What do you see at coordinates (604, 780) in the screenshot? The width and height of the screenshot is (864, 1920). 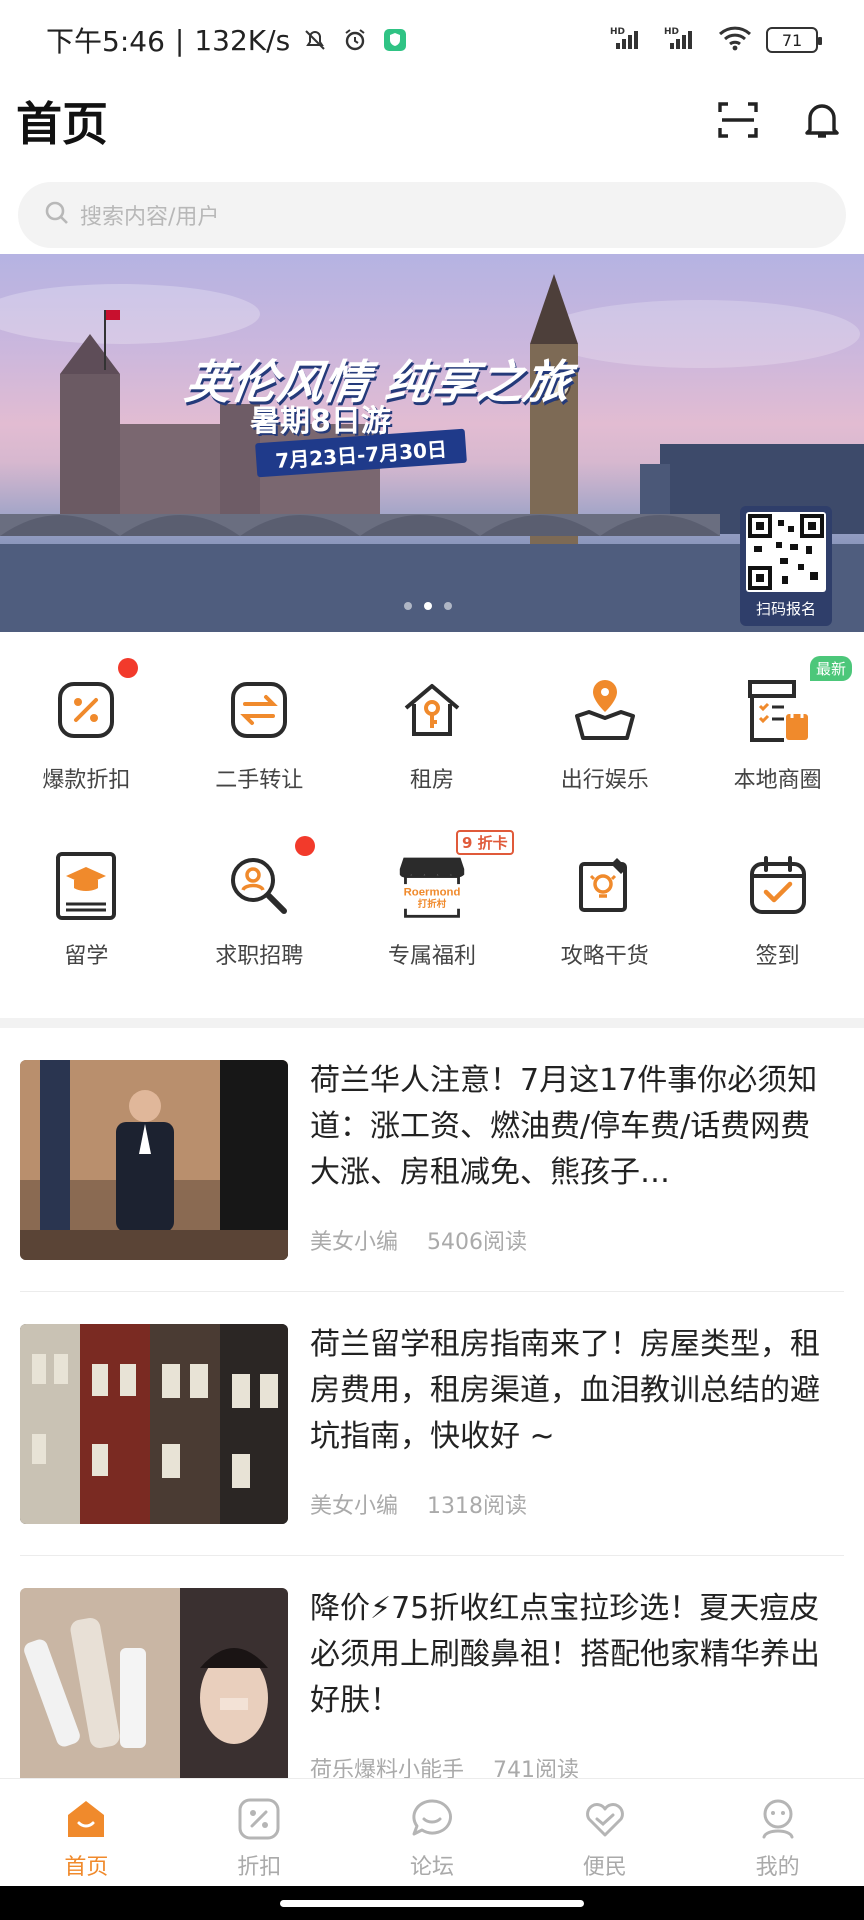 I see `grid-label: 出行娱乐` at bounding box center [604, 780].